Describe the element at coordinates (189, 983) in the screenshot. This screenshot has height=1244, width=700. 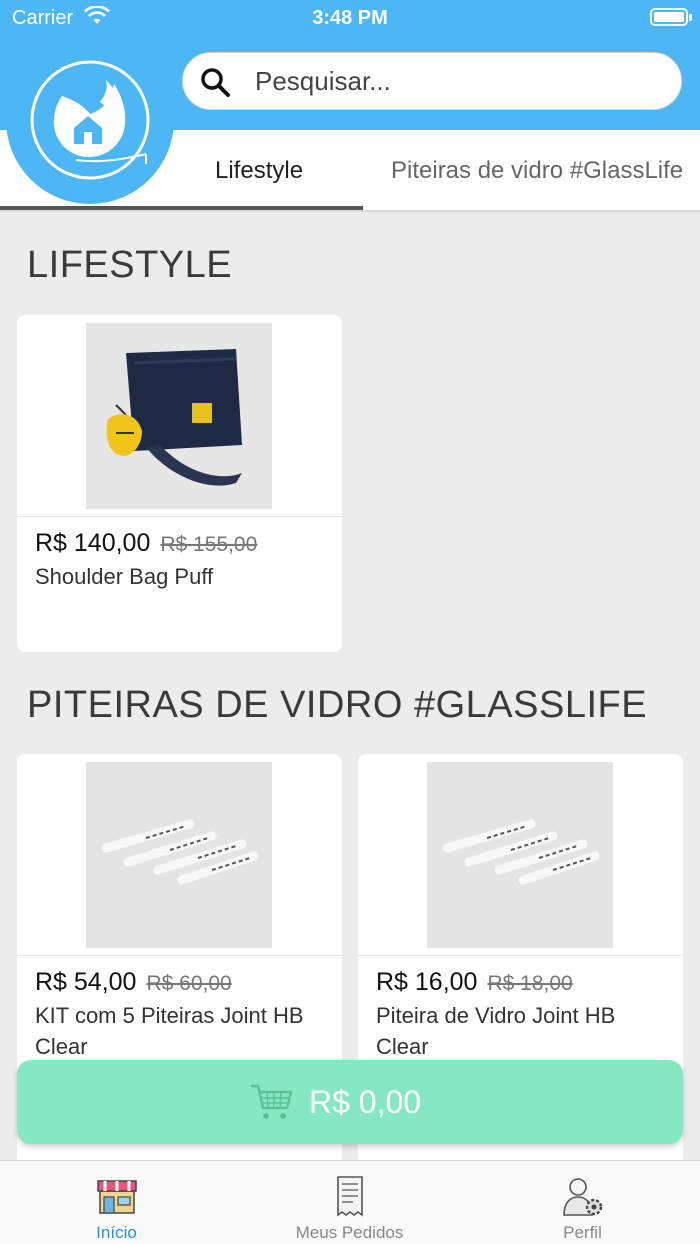
I see `product-old-price: R$ 60,00` at that location.